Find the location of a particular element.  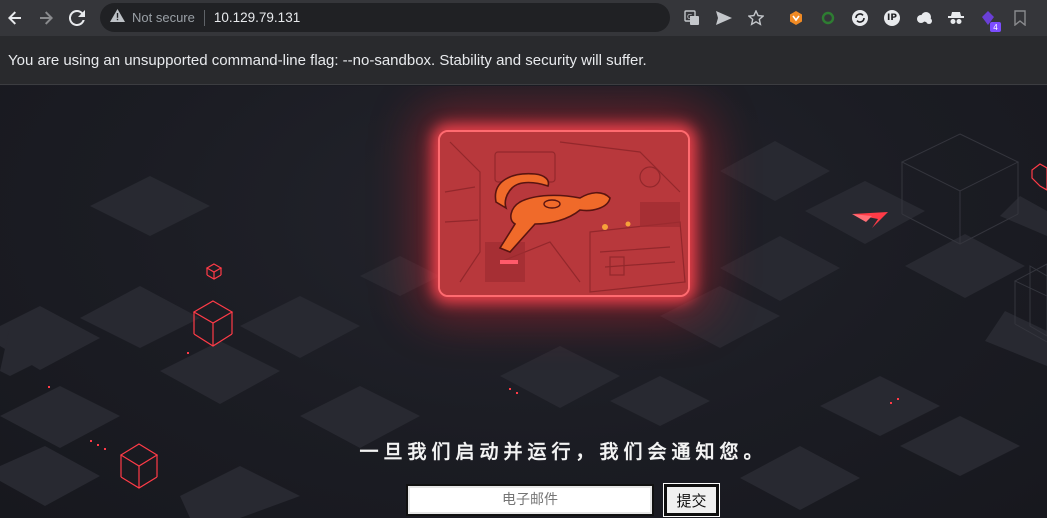

extension-gem-icon: 4 is located at coordinates (988, 18).